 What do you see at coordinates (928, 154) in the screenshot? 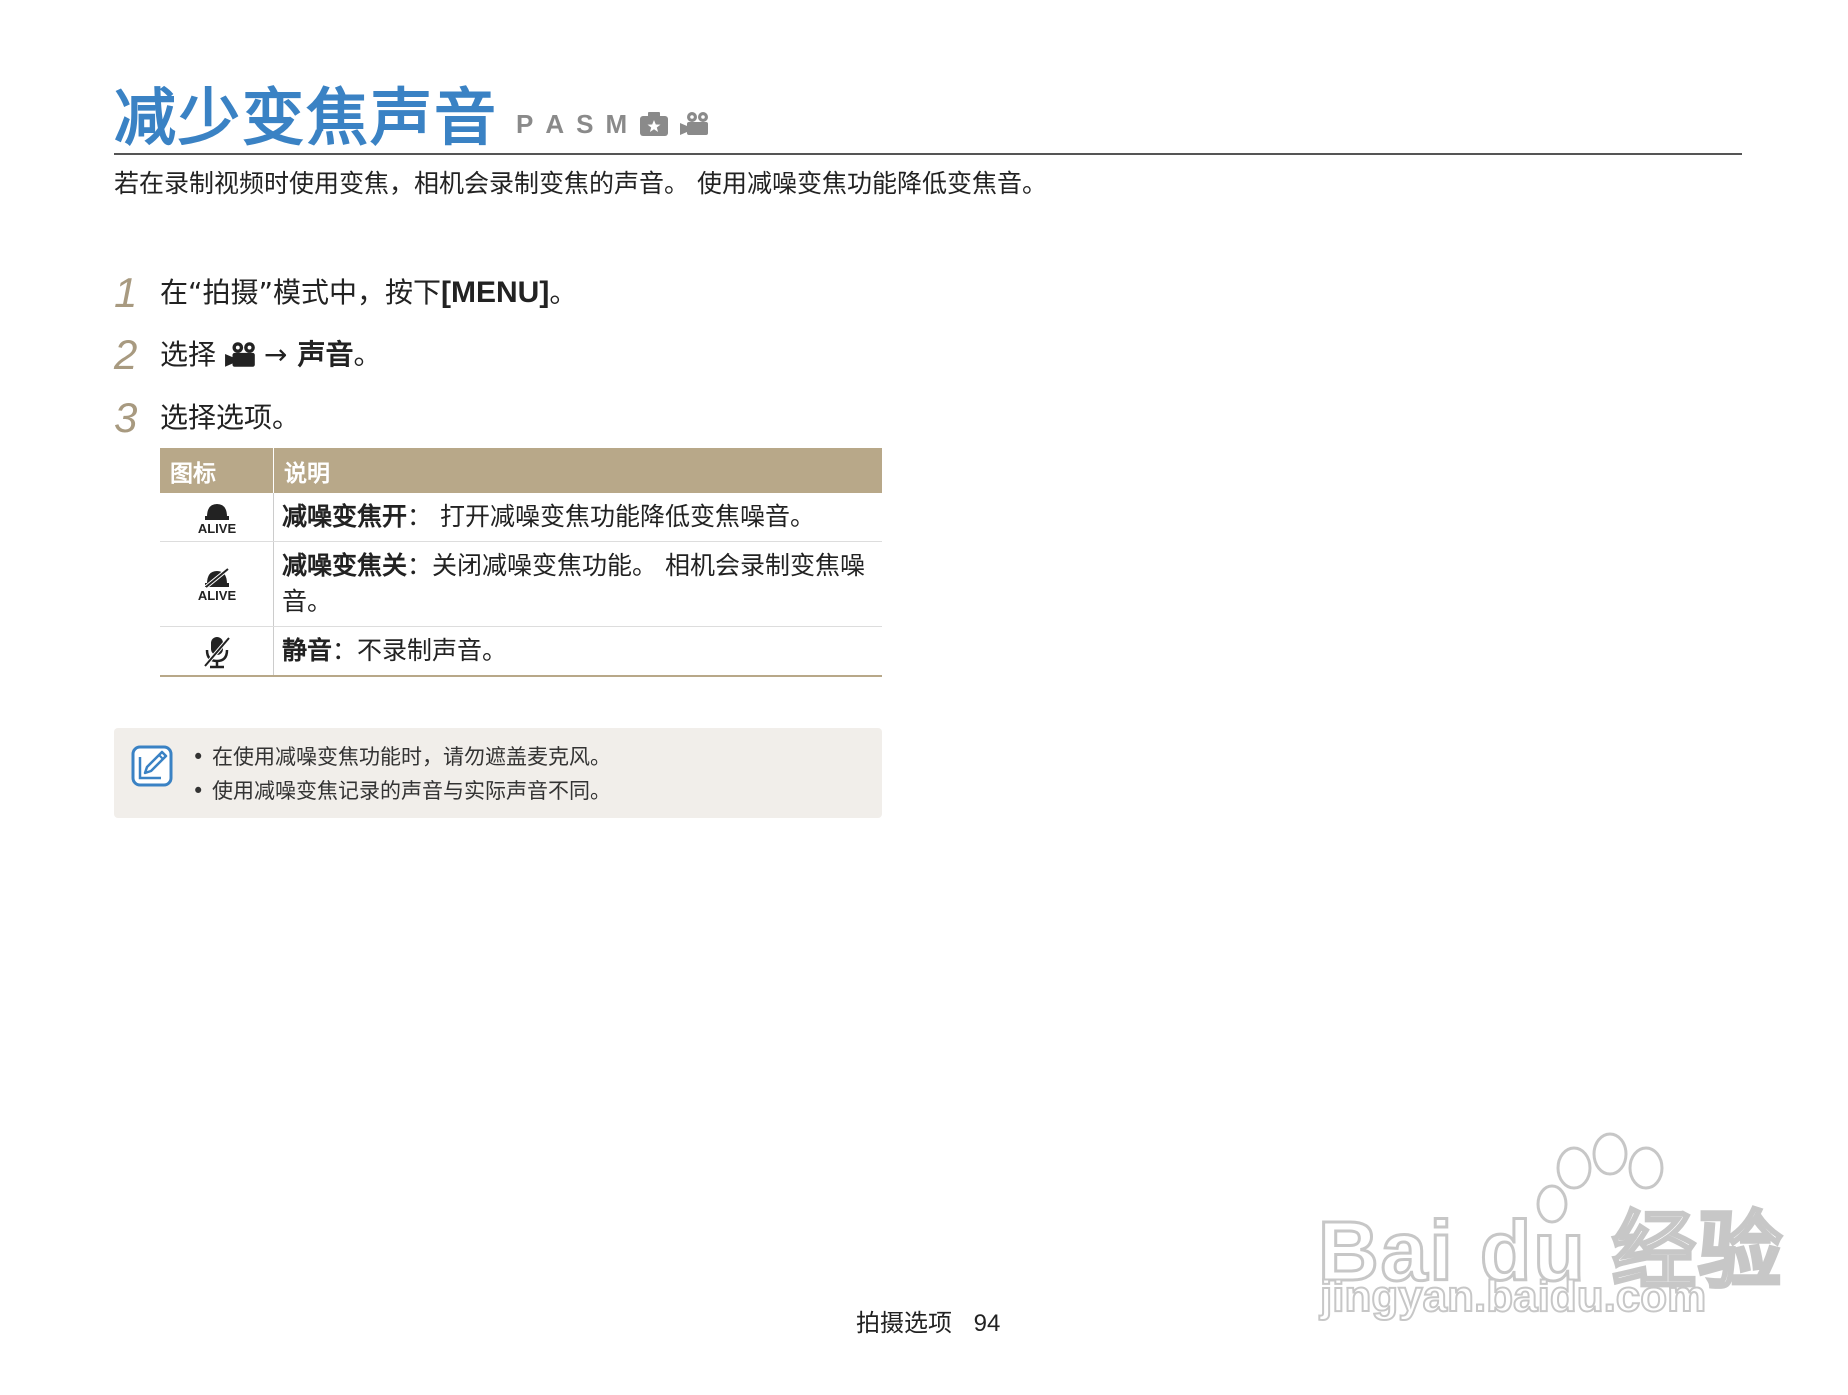
I see `title-divider` at bounding box center [928, 154].